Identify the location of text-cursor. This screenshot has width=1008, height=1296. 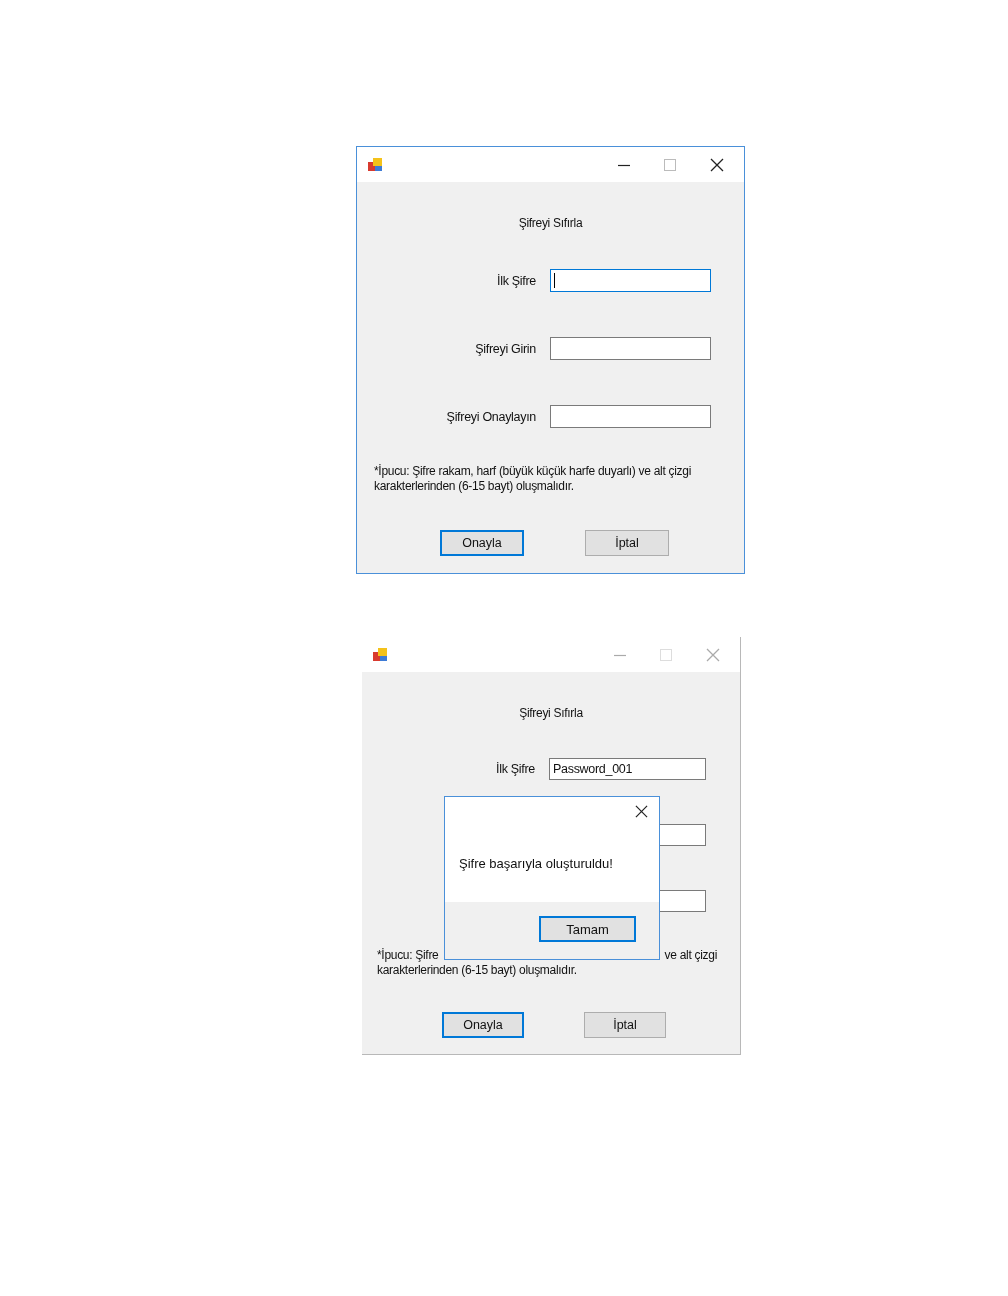
(554, 280).